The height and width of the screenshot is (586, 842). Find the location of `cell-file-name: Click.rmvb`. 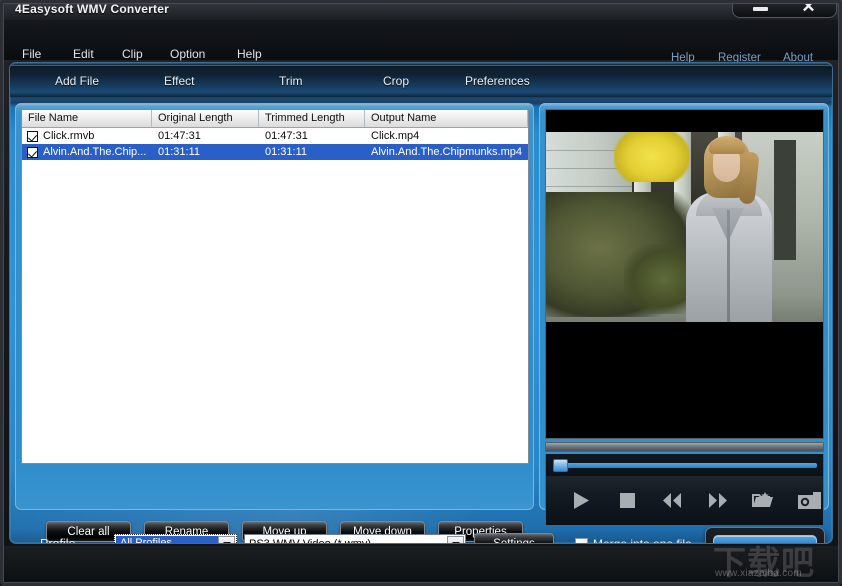

cell-file-name: Click.rmvb is located at coordinates (69, 136).